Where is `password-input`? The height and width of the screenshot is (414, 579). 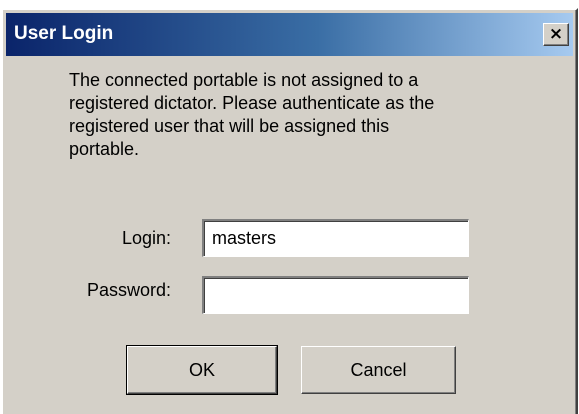 password-input is located at coordinates (335, 295).